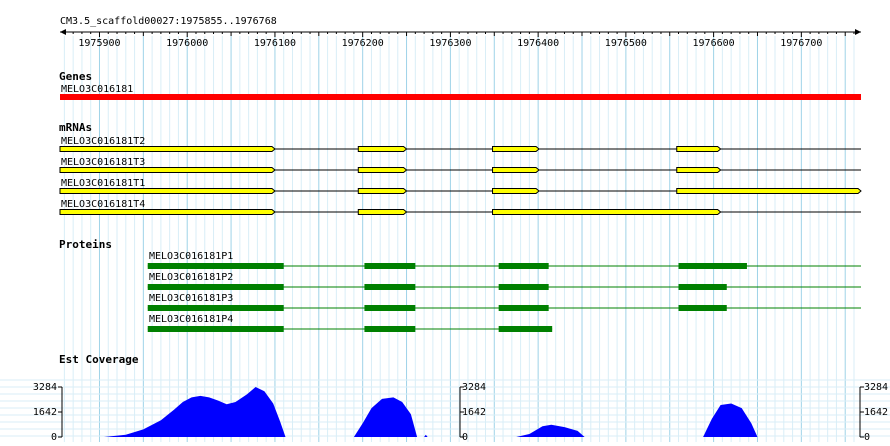  What do you see at coordinates (504, 302) in the screenshot?
I see `protein-row: MELO3C016181P3` at bounding box center [504, 302].